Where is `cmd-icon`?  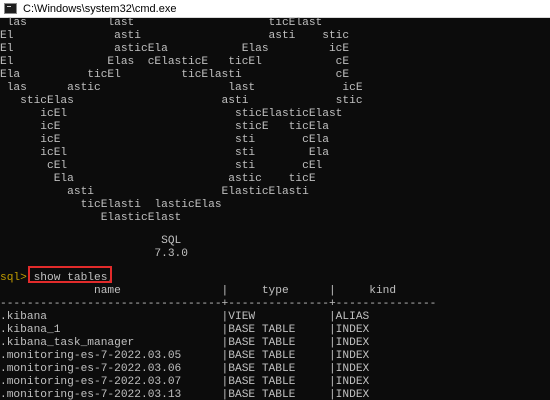
cmd-icon is located at coordinates (10, 8).